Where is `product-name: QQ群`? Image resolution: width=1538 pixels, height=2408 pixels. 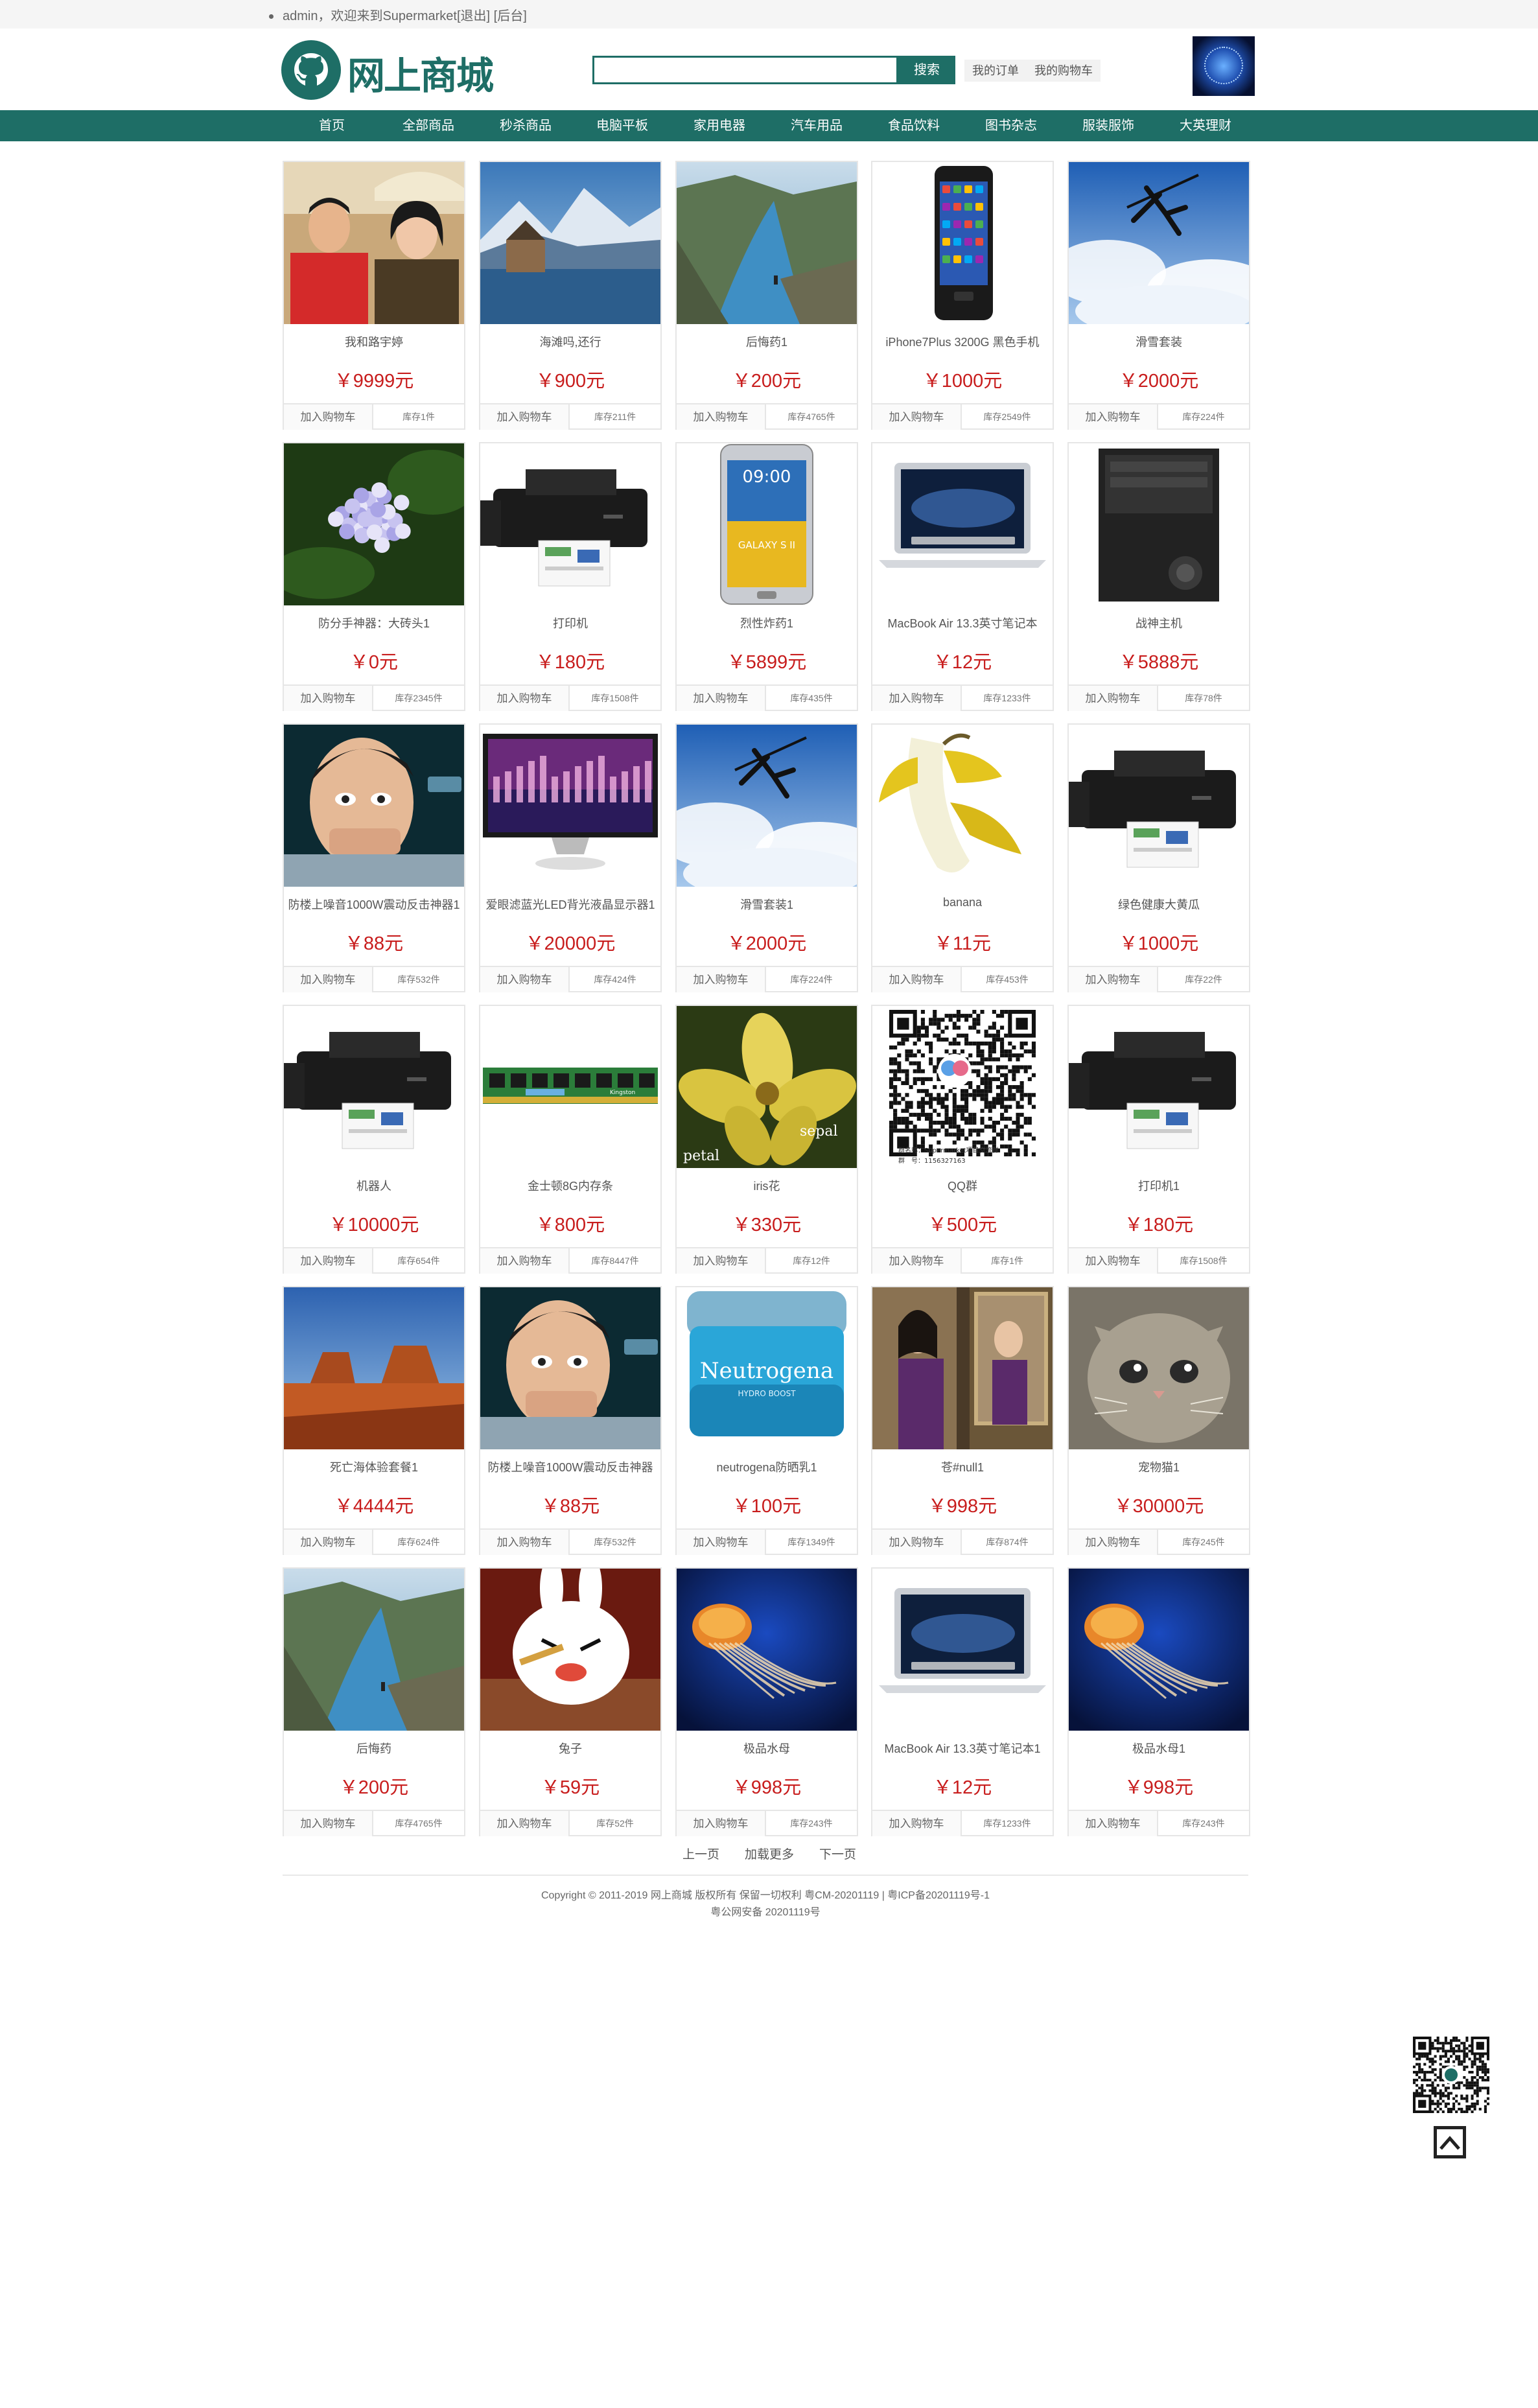 product-name: QQ群 is located at coordinates (963, 1185).